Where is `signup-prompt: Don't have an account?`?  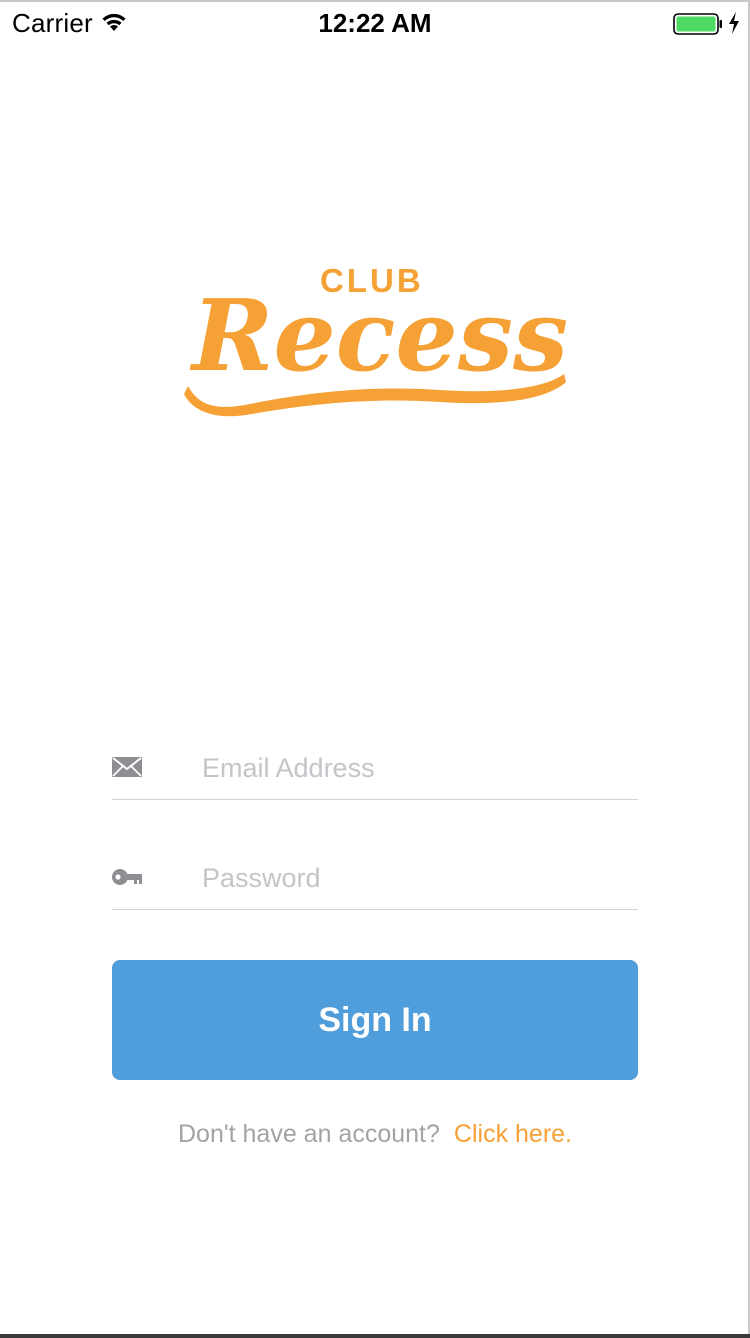 signup-prompt: Don't have an account? is located at coordinates (309, 1134).